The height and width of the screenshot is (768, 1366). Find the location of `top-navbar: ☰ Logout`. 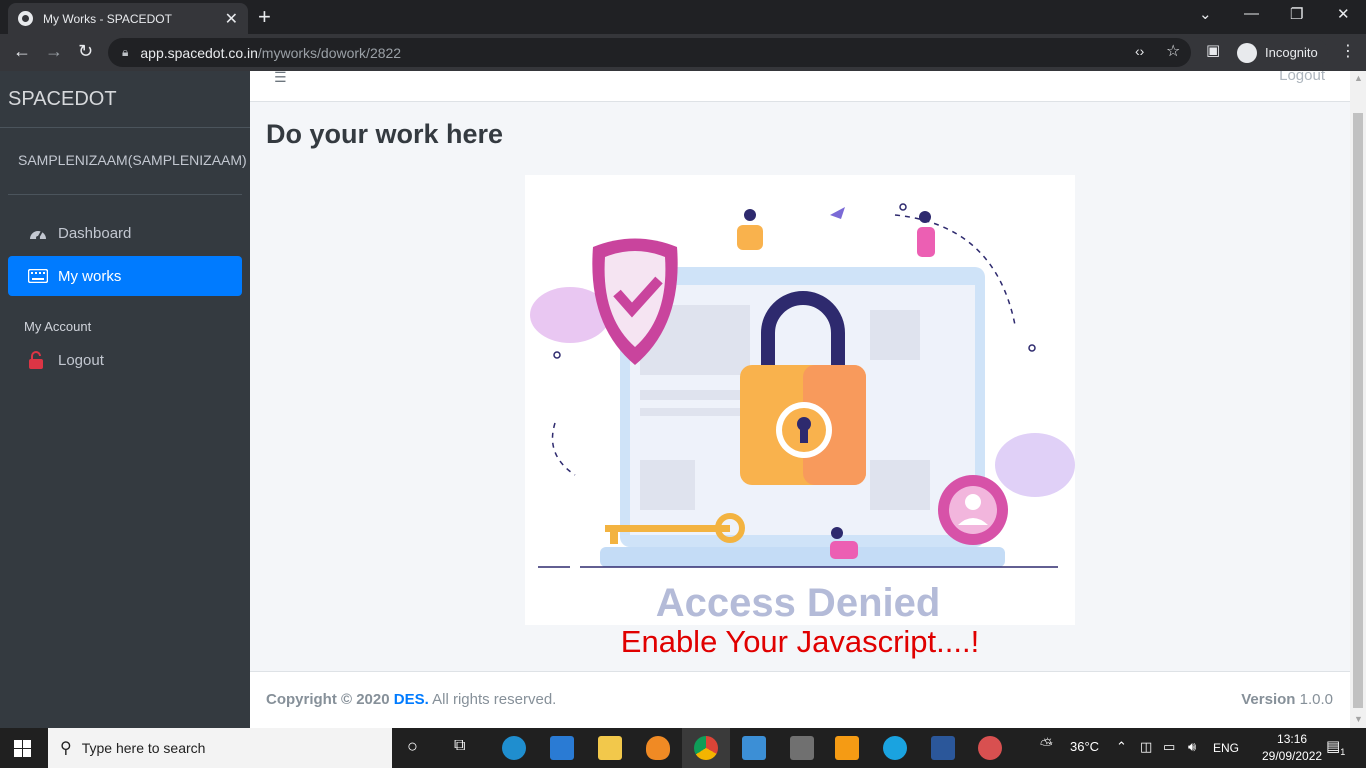

top-navbar: ☰ Logout is located at coordinates (800, 86).